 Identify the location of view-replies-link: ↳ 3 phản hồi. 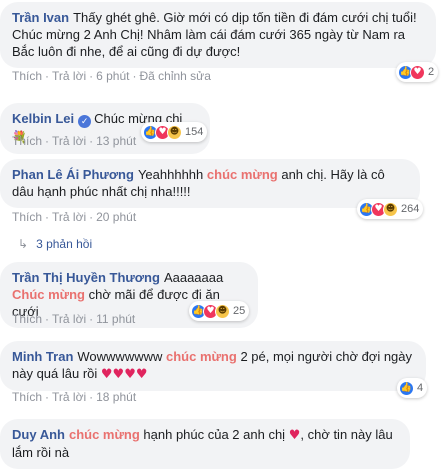
(55, 244).